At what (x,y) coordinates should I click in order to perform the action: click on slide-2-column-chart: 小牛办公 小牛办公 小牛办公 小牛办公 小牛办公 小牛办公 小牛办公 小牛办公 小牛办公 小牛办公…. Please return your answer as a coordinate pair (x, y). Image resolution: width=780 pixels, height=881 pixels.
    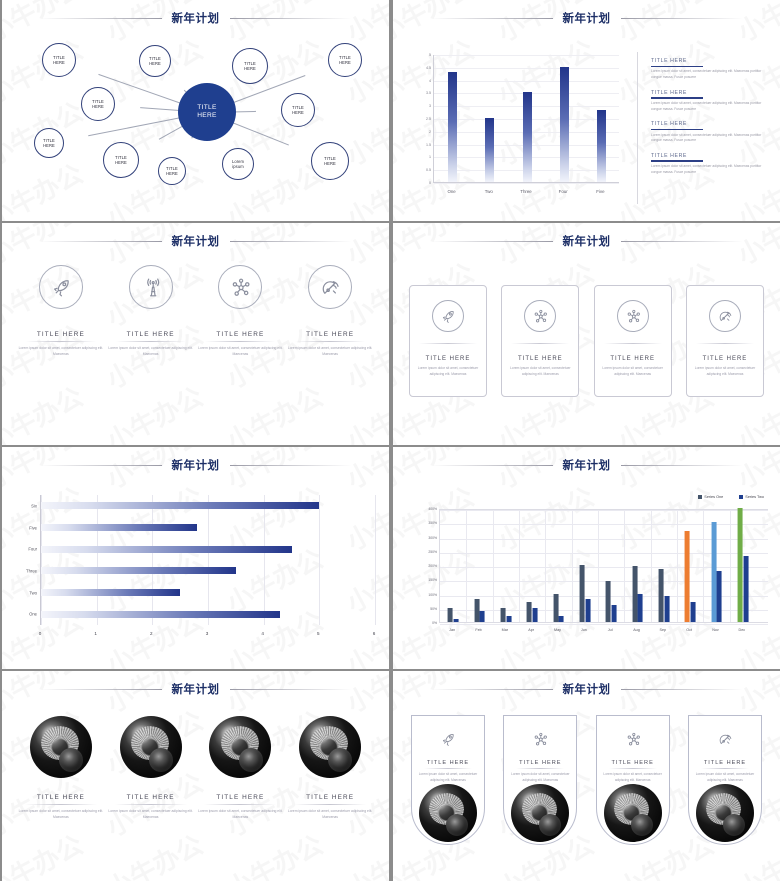
    Looking at the image, I should click on (585, 110).